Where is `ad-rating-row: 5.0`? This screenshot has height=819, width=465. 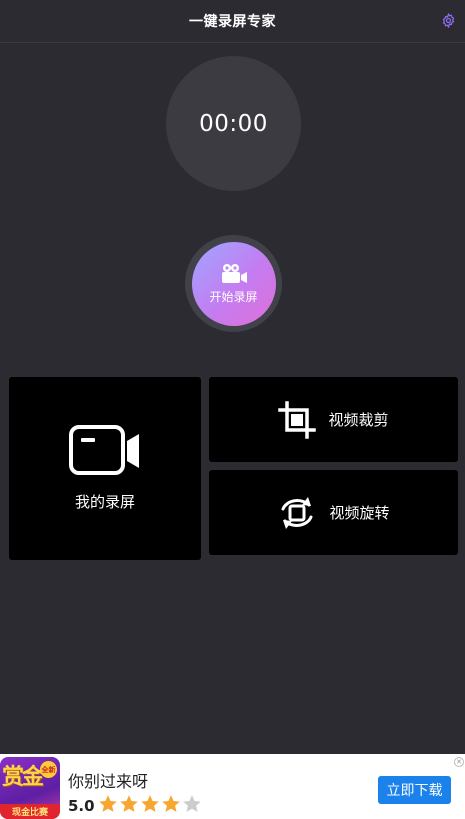 ad-rating-row: 5.0 is located at coordinates (135, 806).